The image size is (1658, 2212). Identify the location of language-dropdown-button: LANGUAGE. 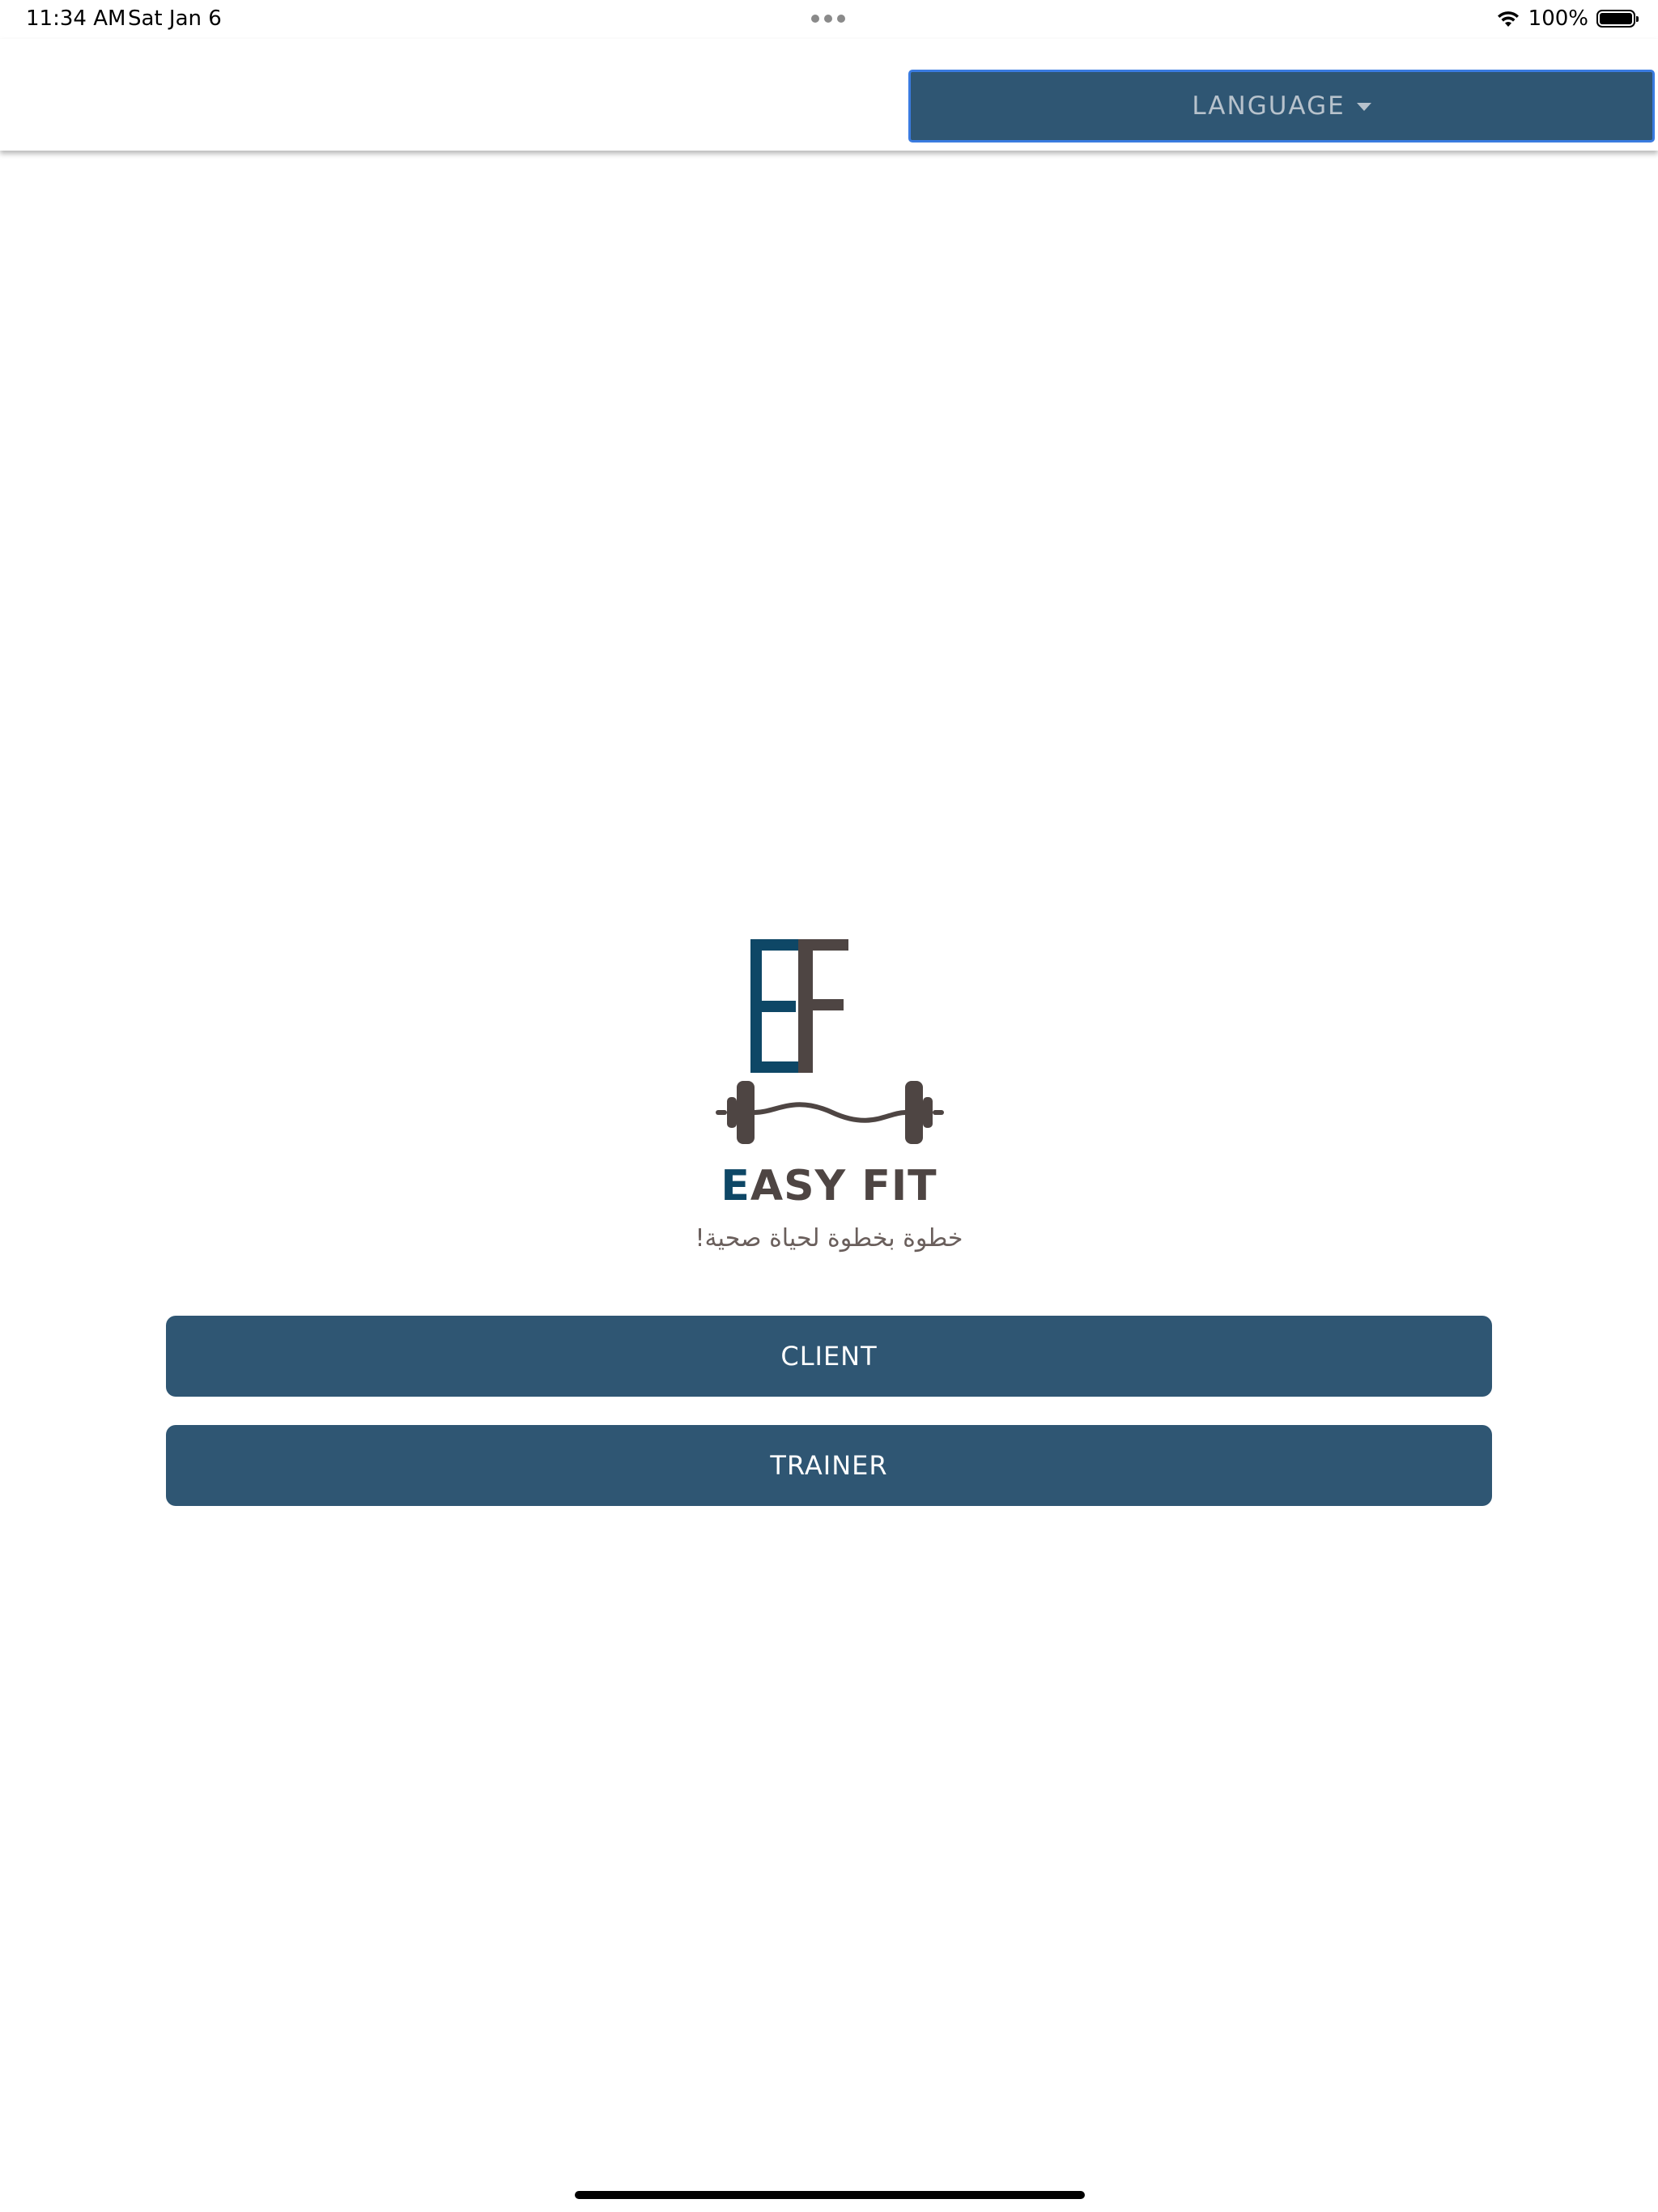
(1281, 106).